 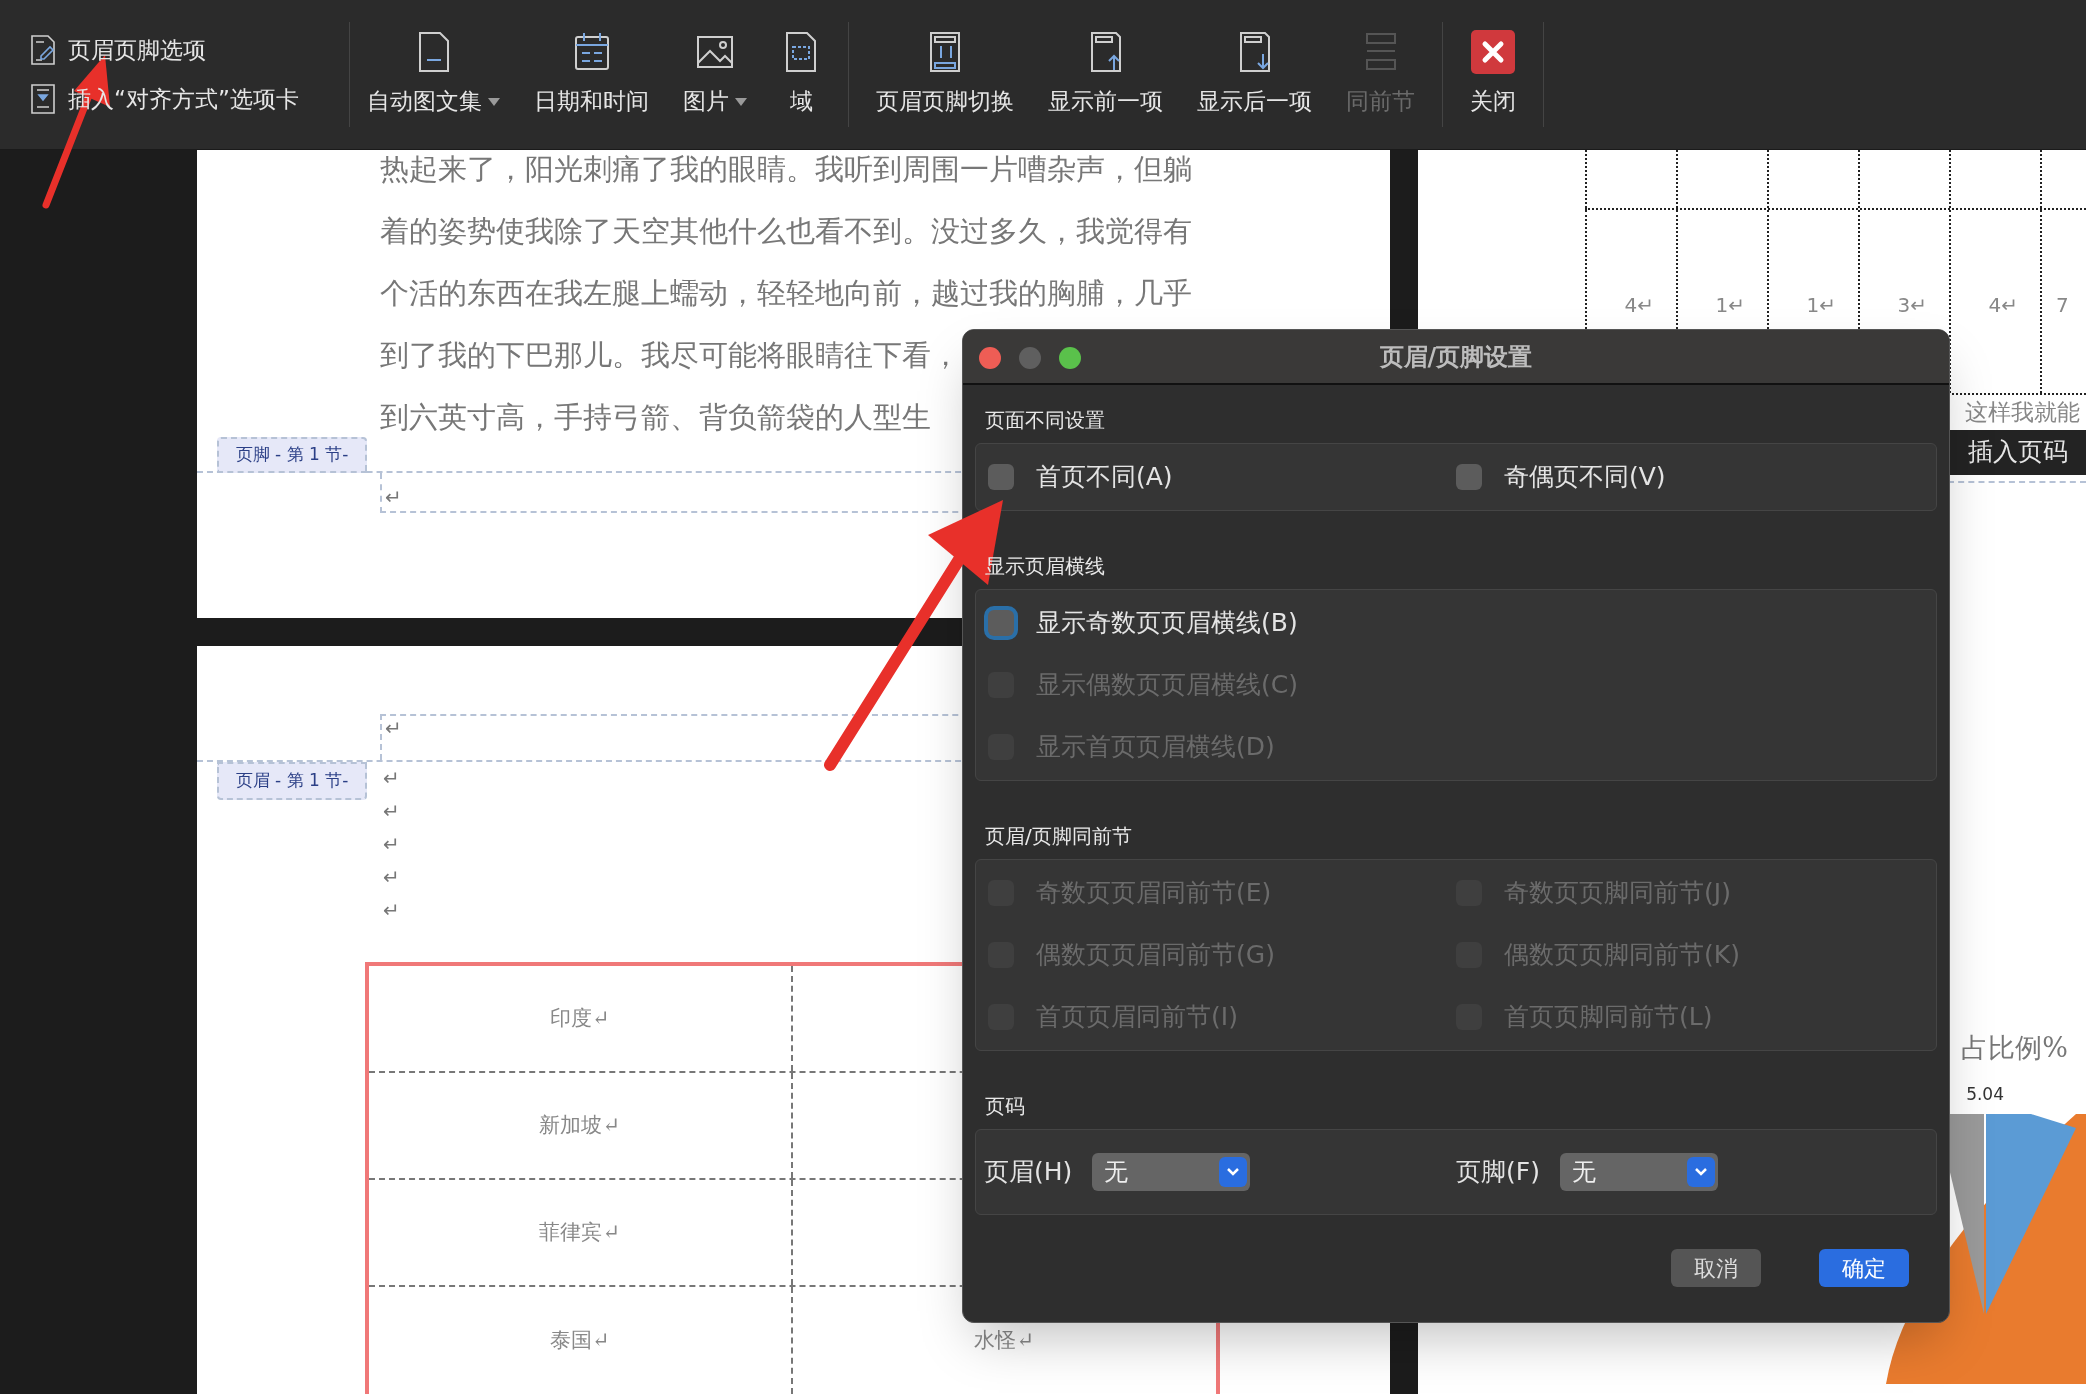 What do you see at coordinates (1985, 1094) in the screenshot?
I see `chart-data-label: 5.04` at bounding box center [1985, 1094].